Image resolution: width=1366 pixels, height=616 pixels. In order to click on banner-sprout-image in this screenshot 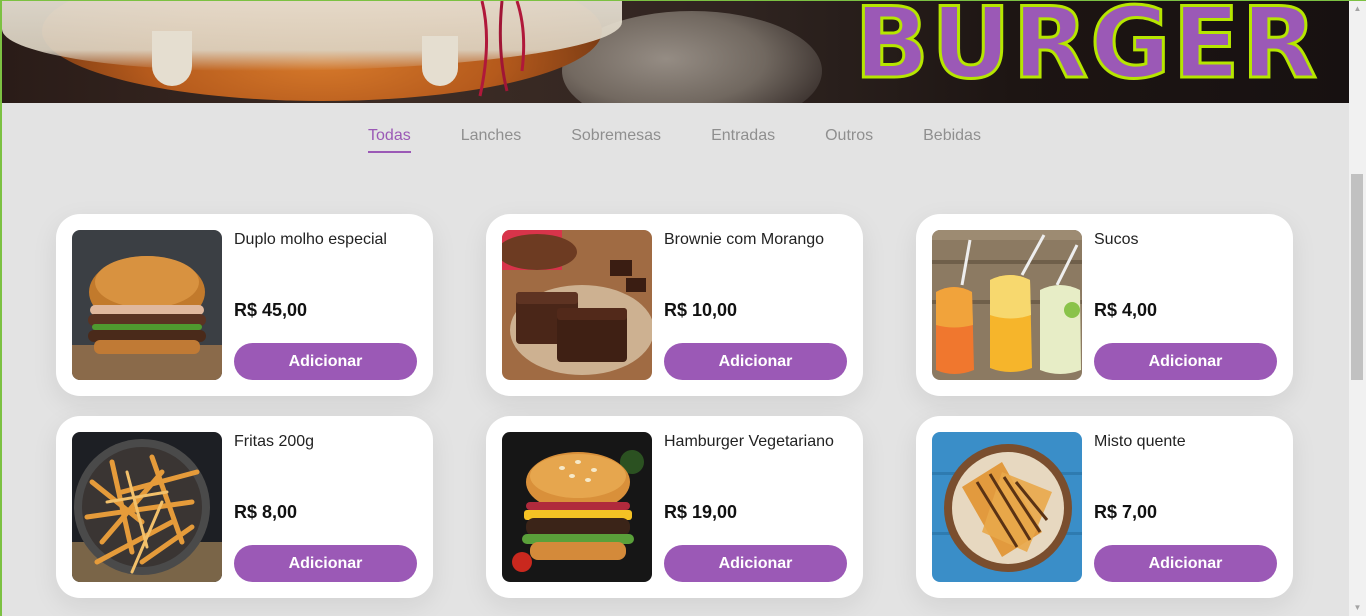, I will do `click(502, 49)`.